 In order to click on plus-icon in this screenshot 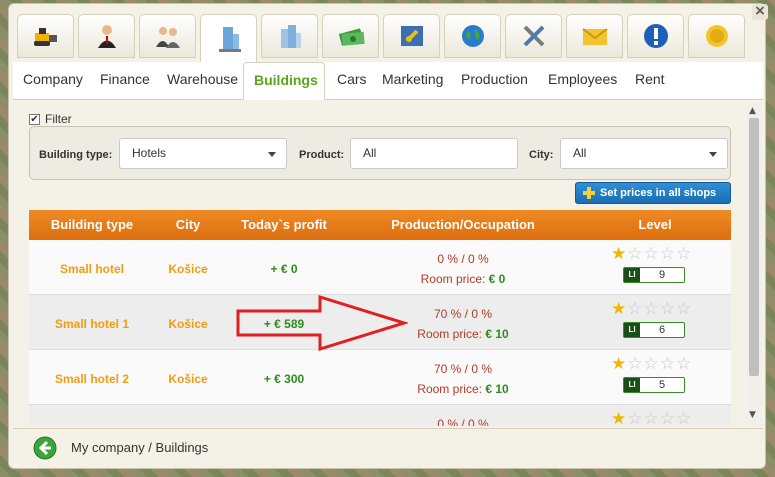, I will do `click(589, 193)`.